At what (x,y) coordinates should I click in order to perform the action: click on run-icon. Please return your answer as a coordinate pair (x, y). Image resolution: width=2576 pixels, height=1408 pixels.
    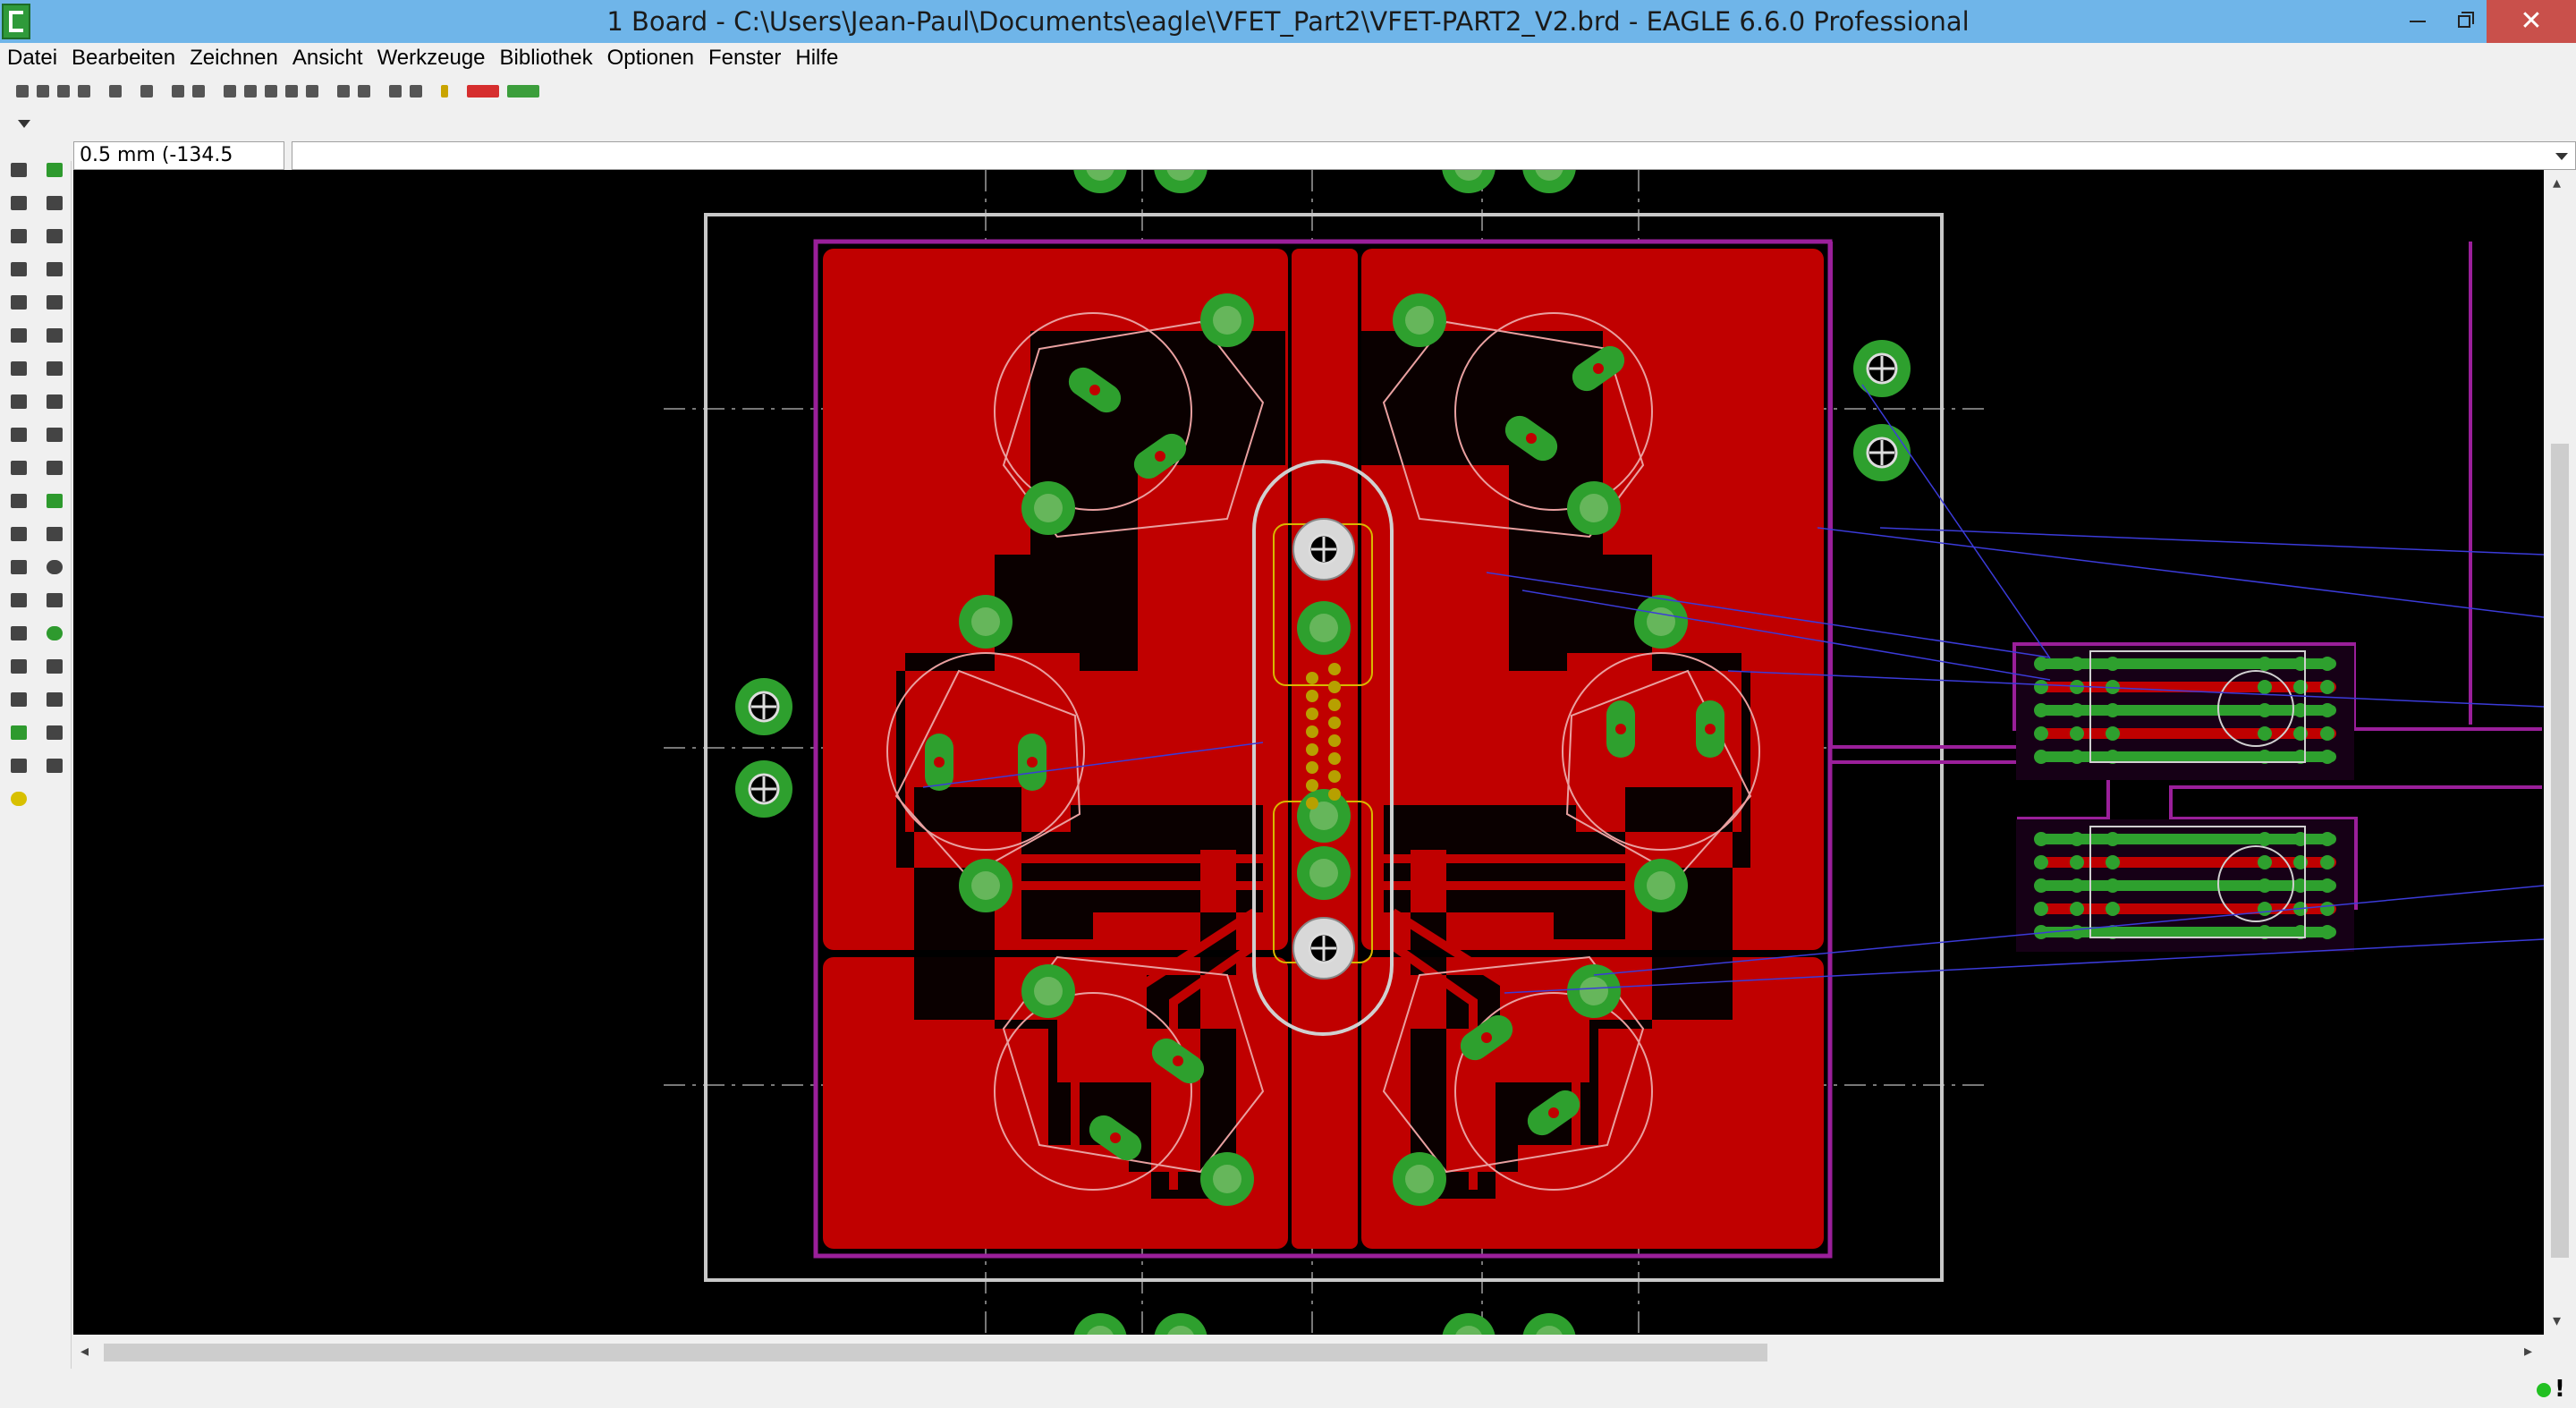
    Looking at the image, I should click on (146, 91).